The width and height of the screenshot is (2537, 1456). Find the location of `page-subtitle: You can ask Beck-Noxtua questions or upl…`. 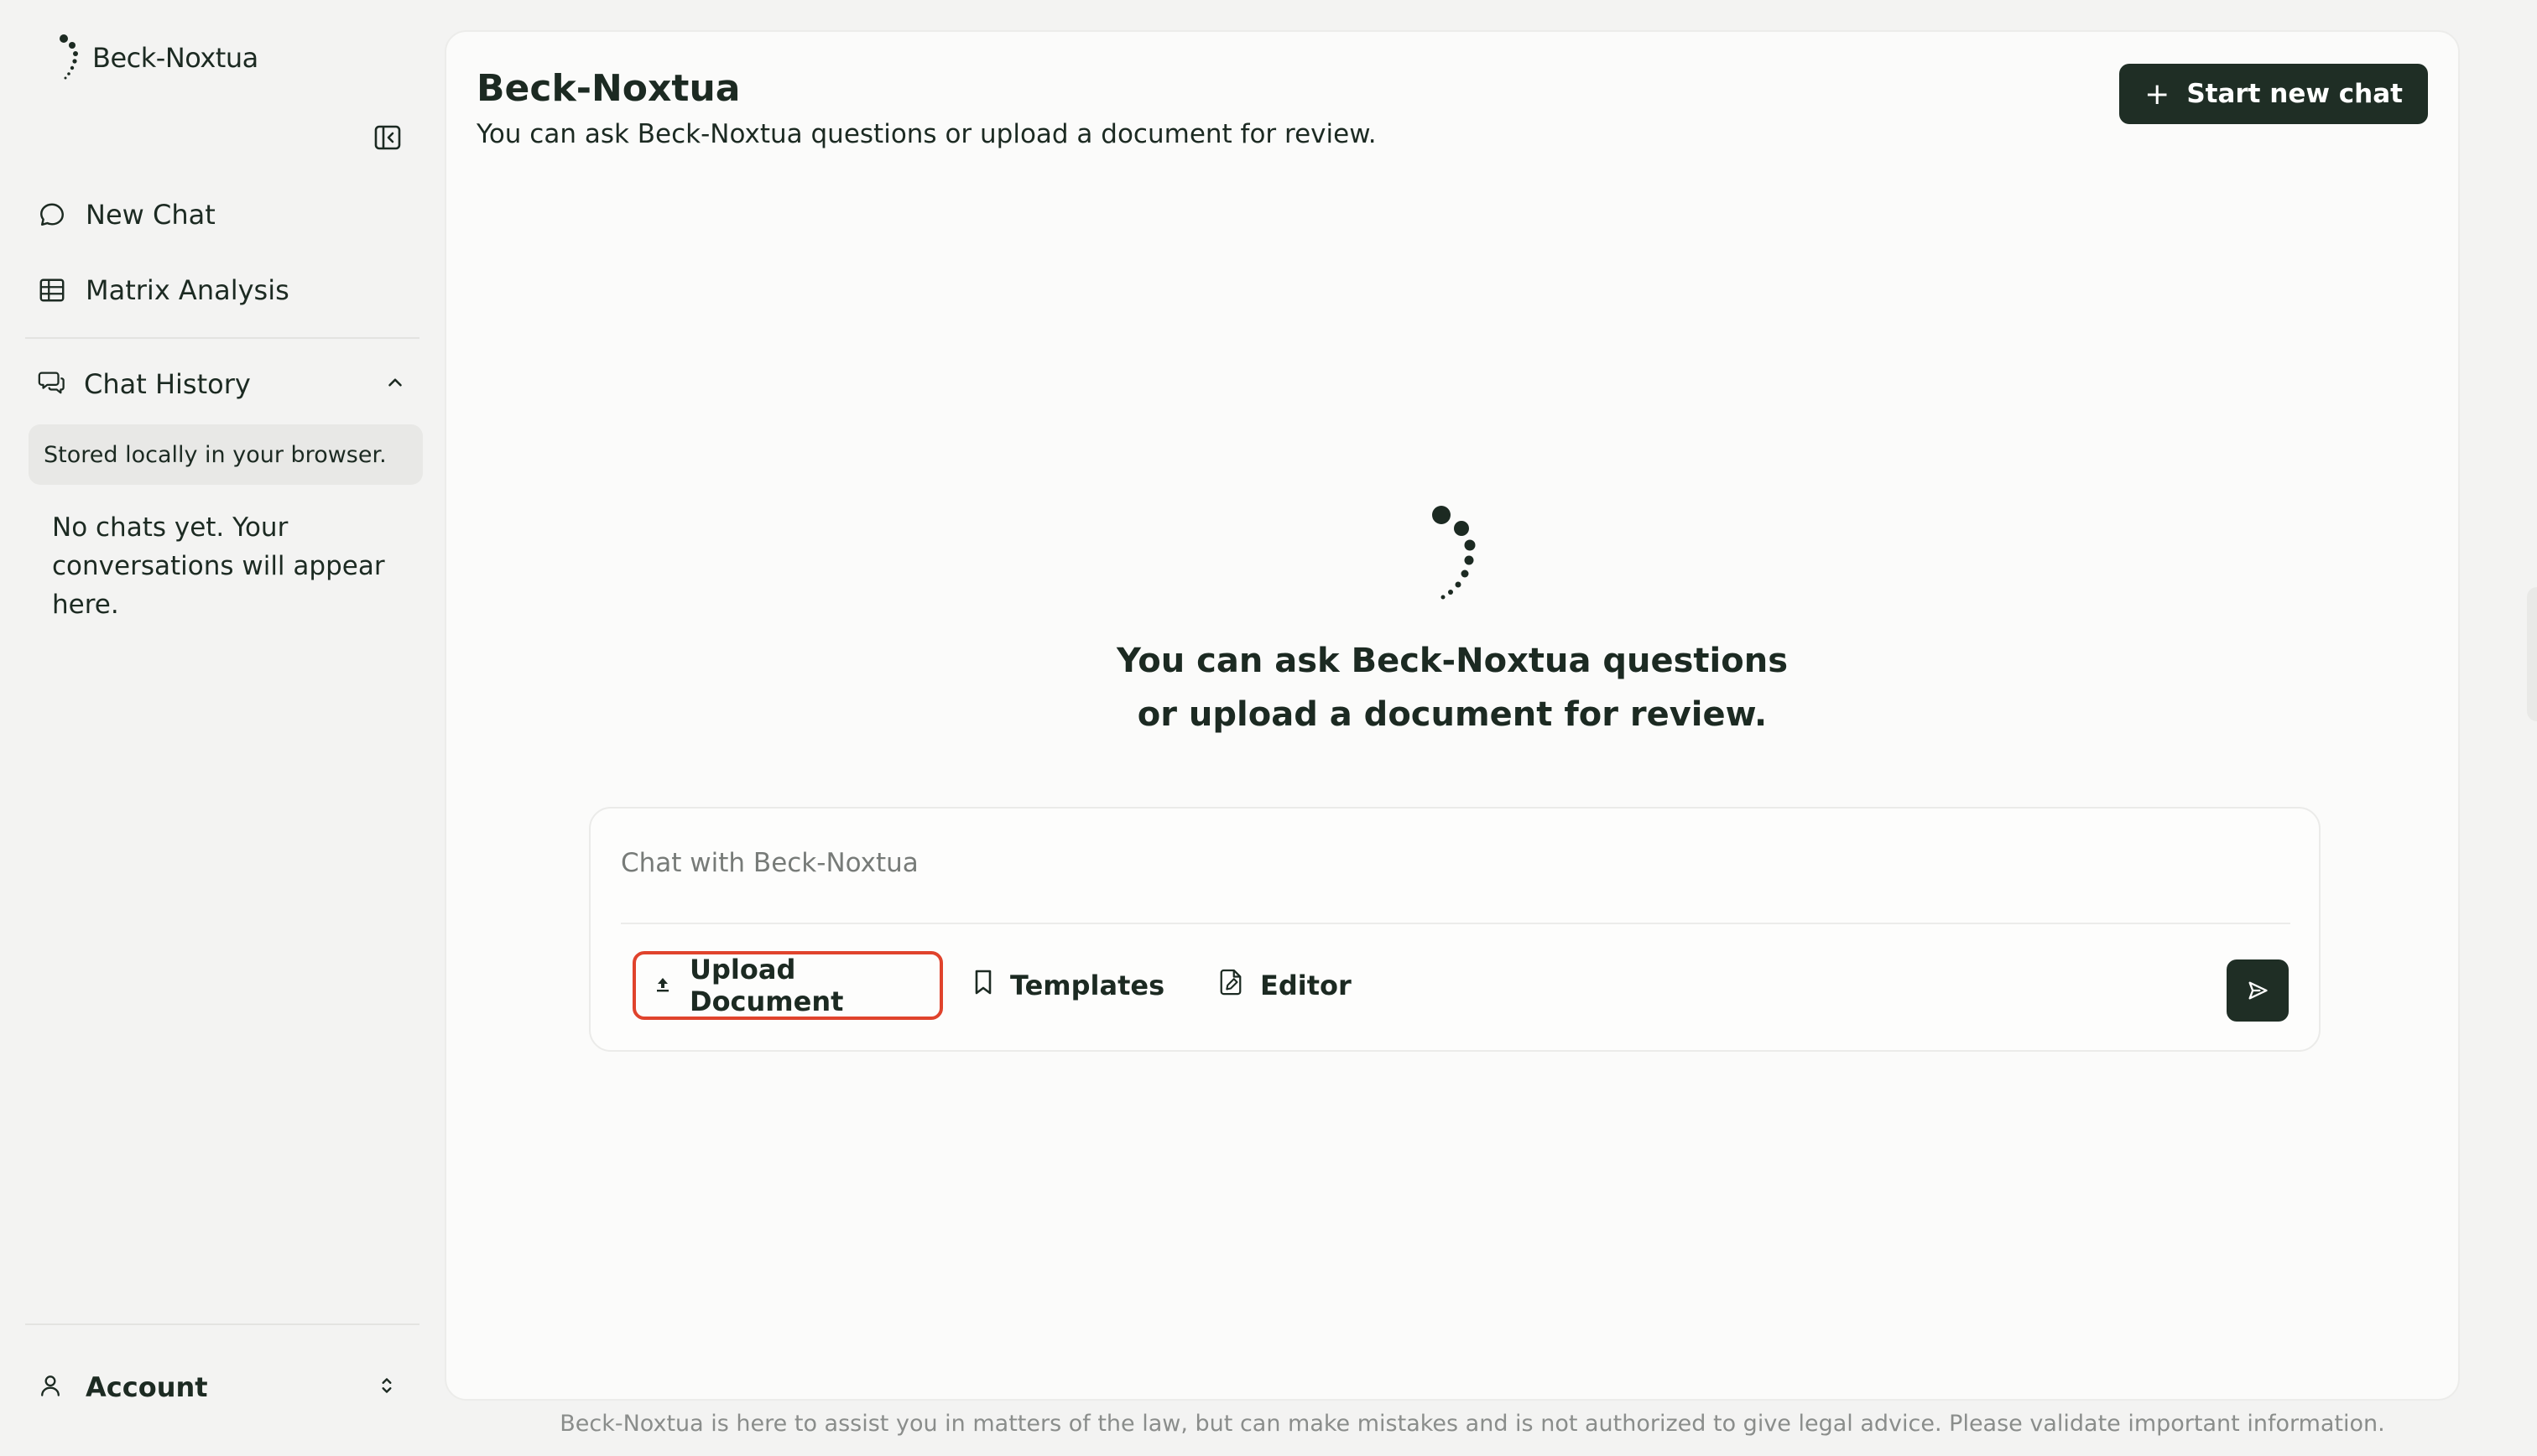

page-subtitle: You can ask Beck-Noxtua questions or upl… is located at coordinates (927, 134).